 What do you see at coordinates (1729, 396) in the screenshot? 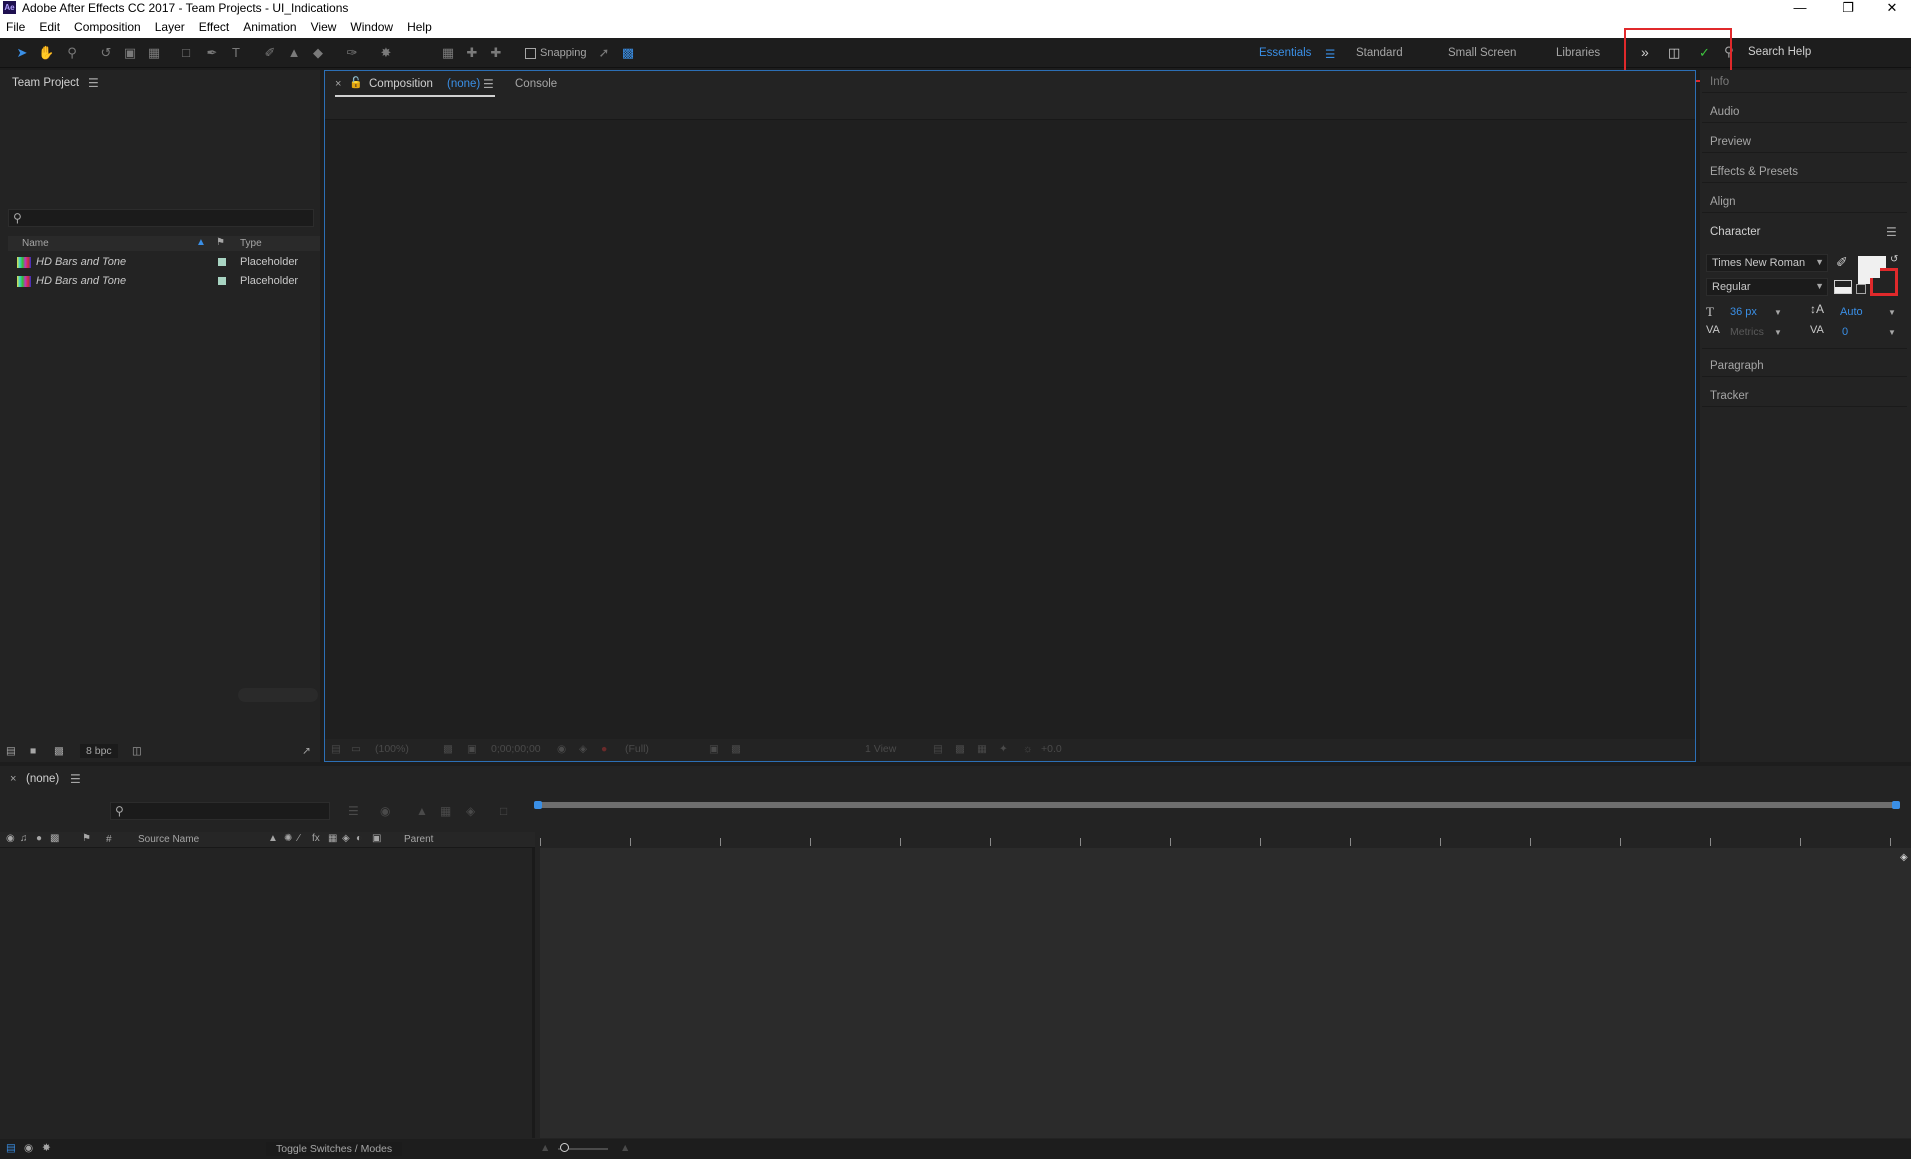
I see `panel-tracker: Tracker` at bounding box center [1729, 396].